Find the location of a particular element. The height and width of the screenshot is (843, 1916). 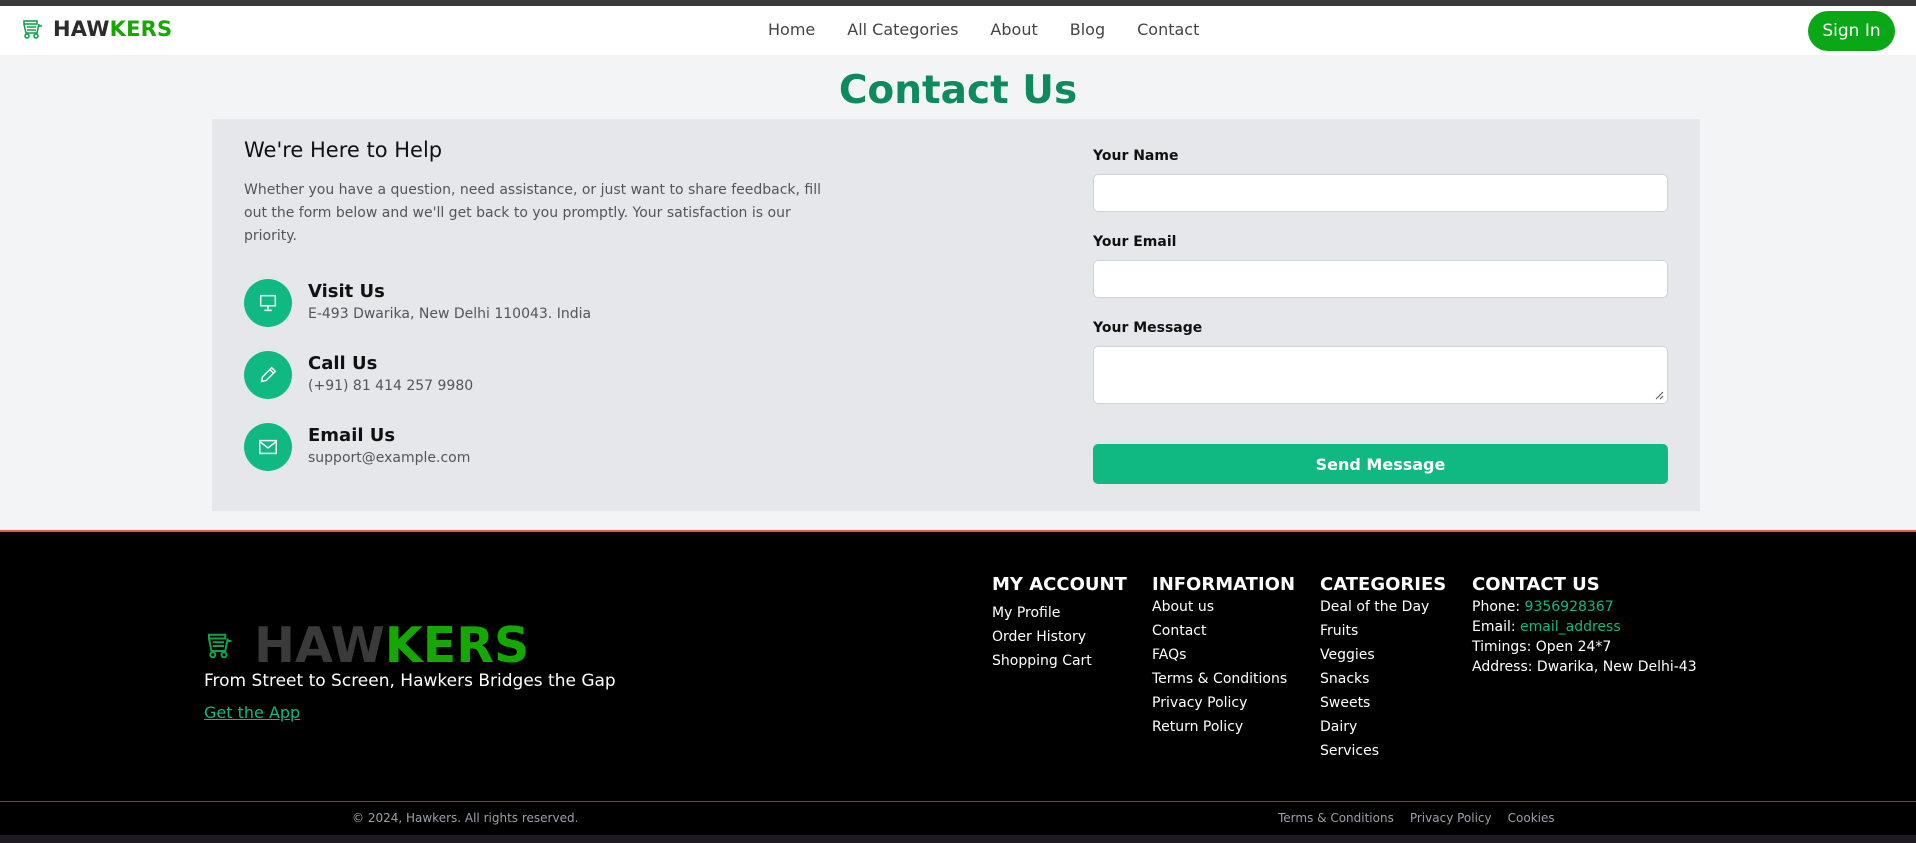

contact-form: Your Name Your Email Your Message is located at coordinates (1380, 276).